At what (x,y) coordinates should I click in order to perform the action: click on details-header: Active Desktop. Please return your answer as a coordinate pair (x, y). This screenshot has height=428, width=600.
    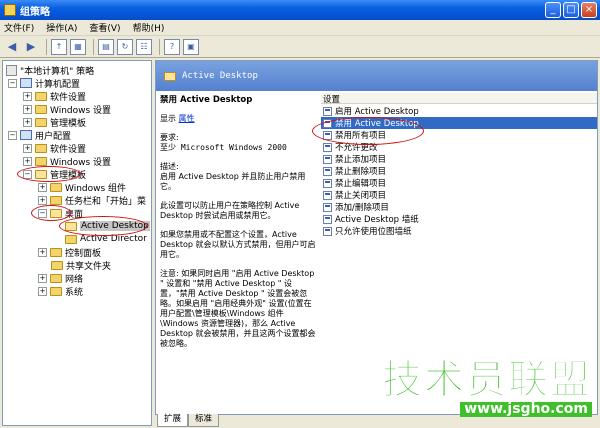
    Looking at the image, I should click on (376, 76).